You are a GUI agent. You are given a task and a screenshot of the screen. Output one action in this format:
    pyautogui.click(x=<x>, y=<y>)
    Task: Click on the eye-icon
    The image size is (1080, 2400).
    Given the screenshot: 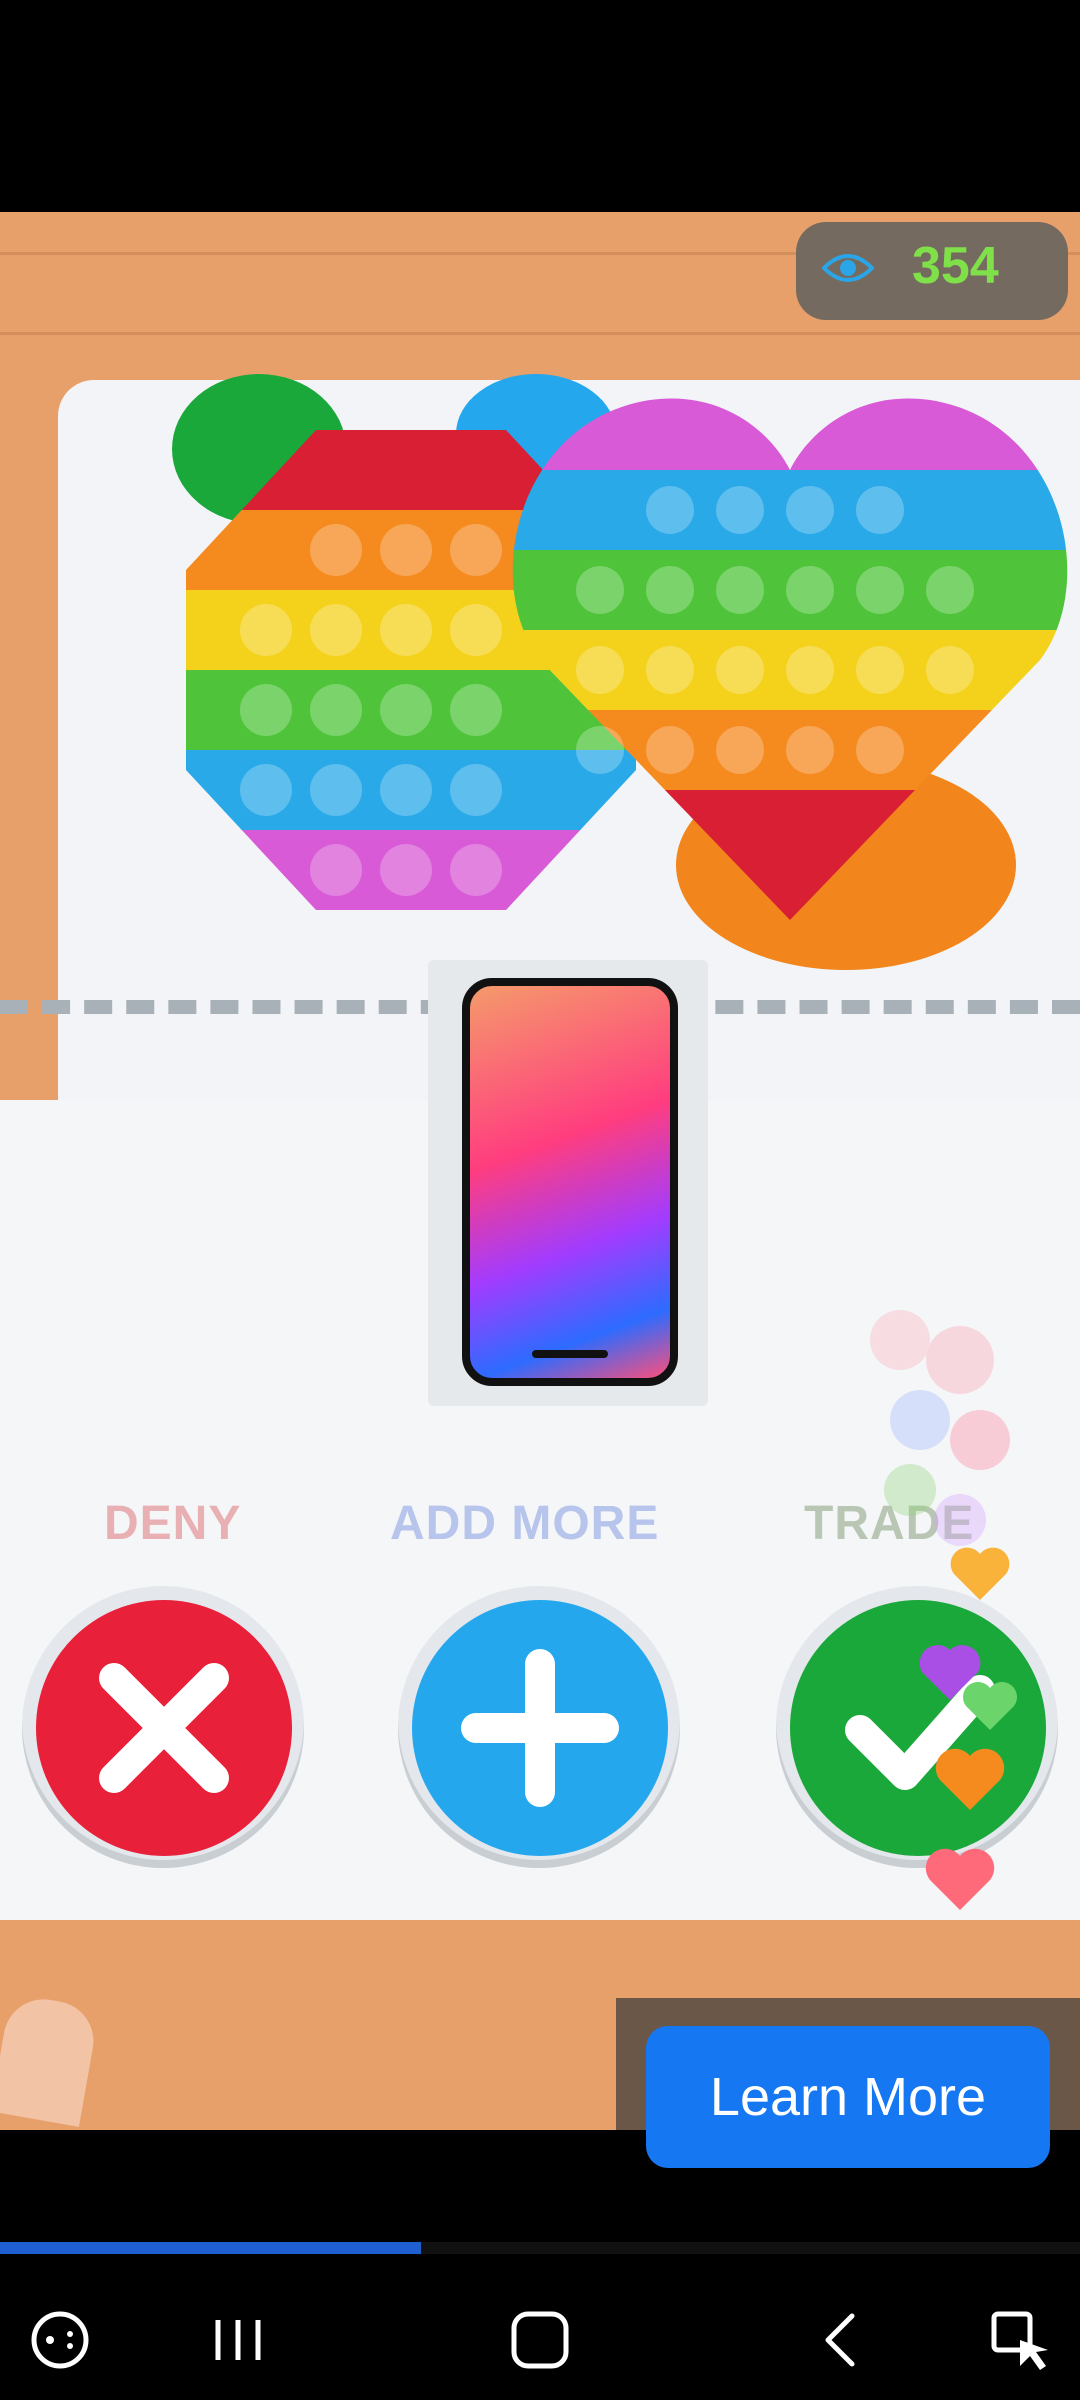 What is the action you would take?
    pyautogui.click(x=848, y=268)
    